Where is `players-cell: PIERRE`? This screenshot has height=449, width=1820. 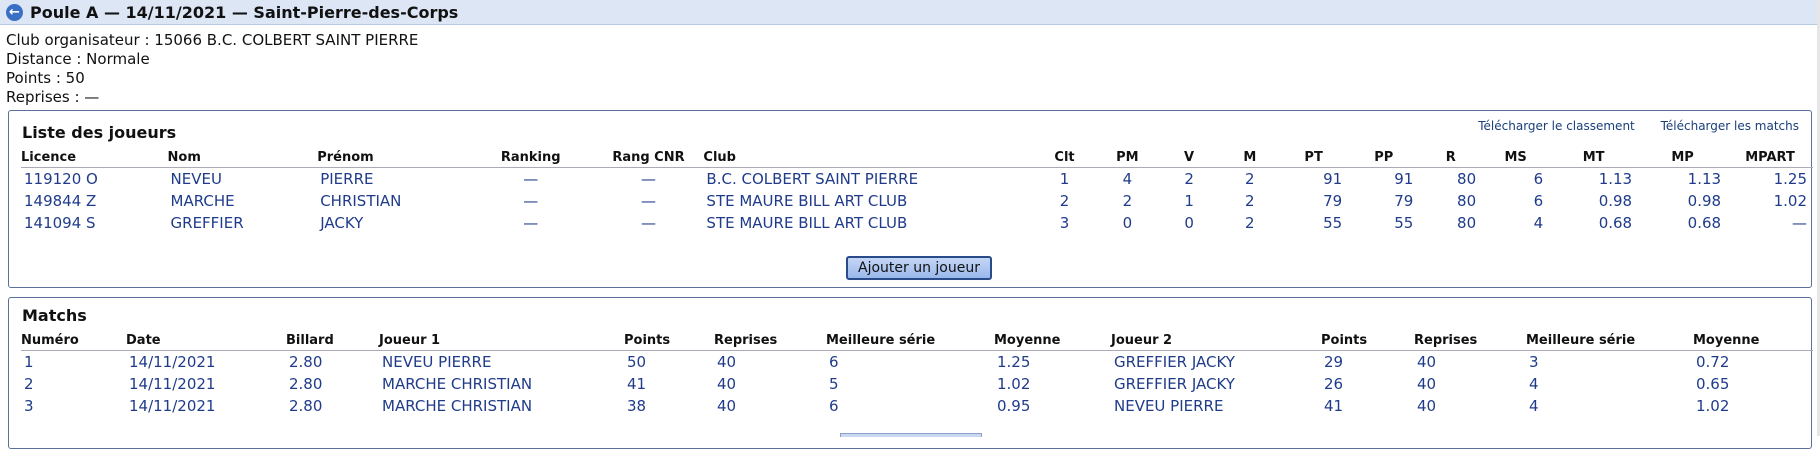 players-cell: PIERRE is located at coordinates (347, 179).